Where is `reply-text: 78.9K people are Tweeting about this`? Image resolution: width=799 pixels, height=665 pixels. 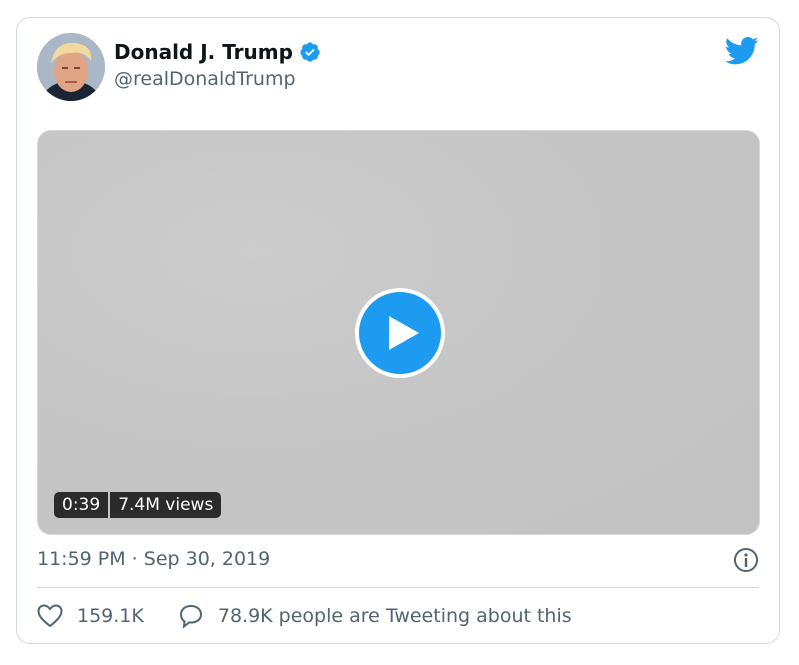
reply-text: 78.9K people are Tweeting about this is located at coordinates (394, 616).